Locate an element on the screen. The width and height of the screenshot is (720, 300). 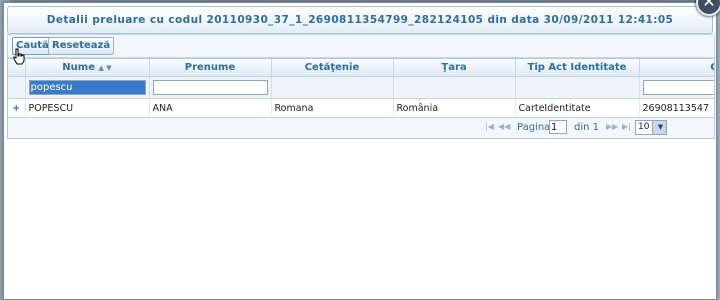
column-header-cnp: CNP/ Nr C is located at coordinates (676, 68).